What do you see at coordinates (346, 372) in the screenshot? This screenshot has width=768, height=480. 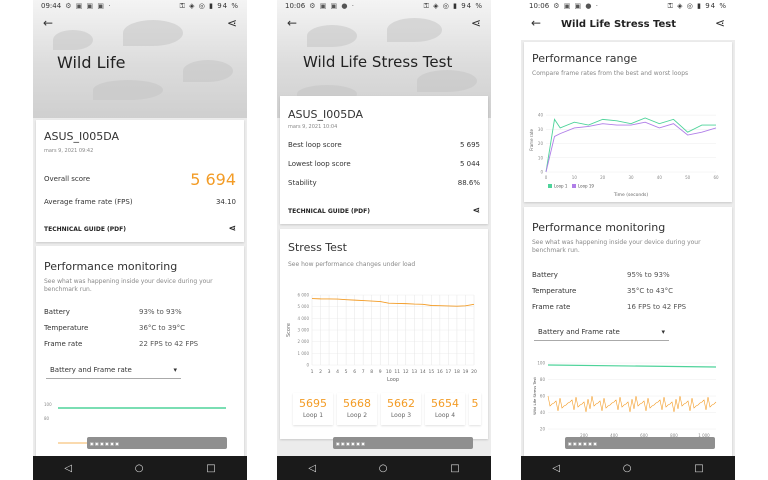 I see `x-tick-label: 5` at bounding box center [346, 372].